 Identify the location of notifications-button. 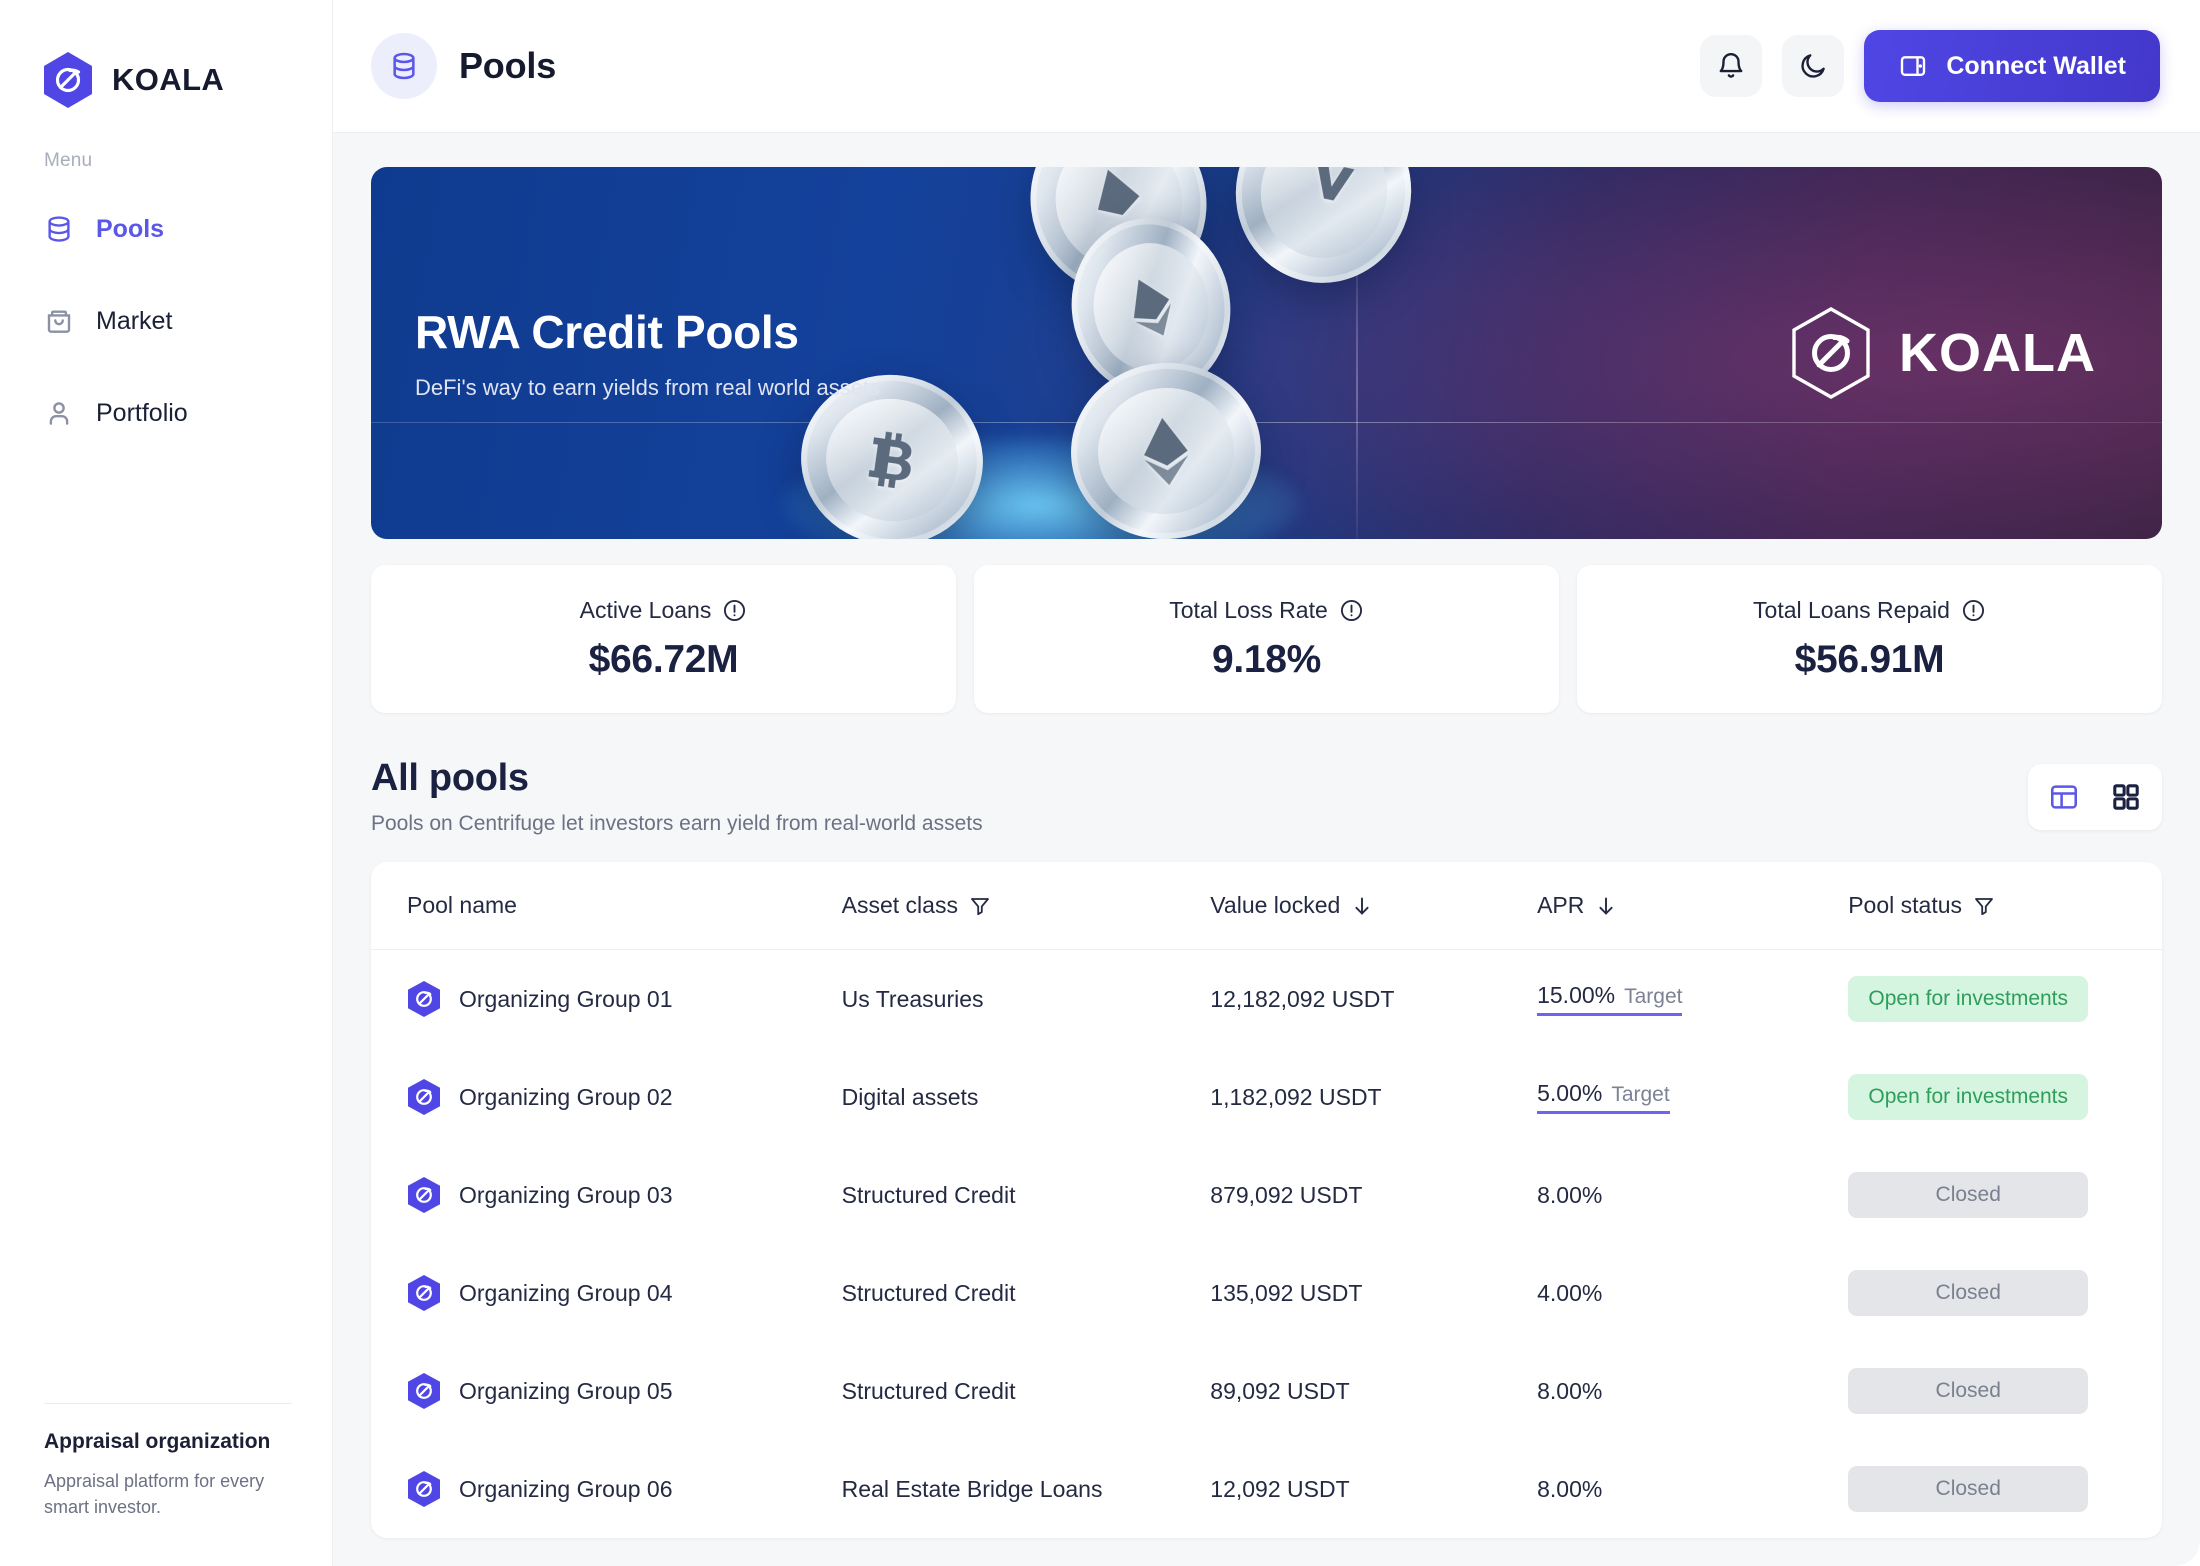
(1731, 66).